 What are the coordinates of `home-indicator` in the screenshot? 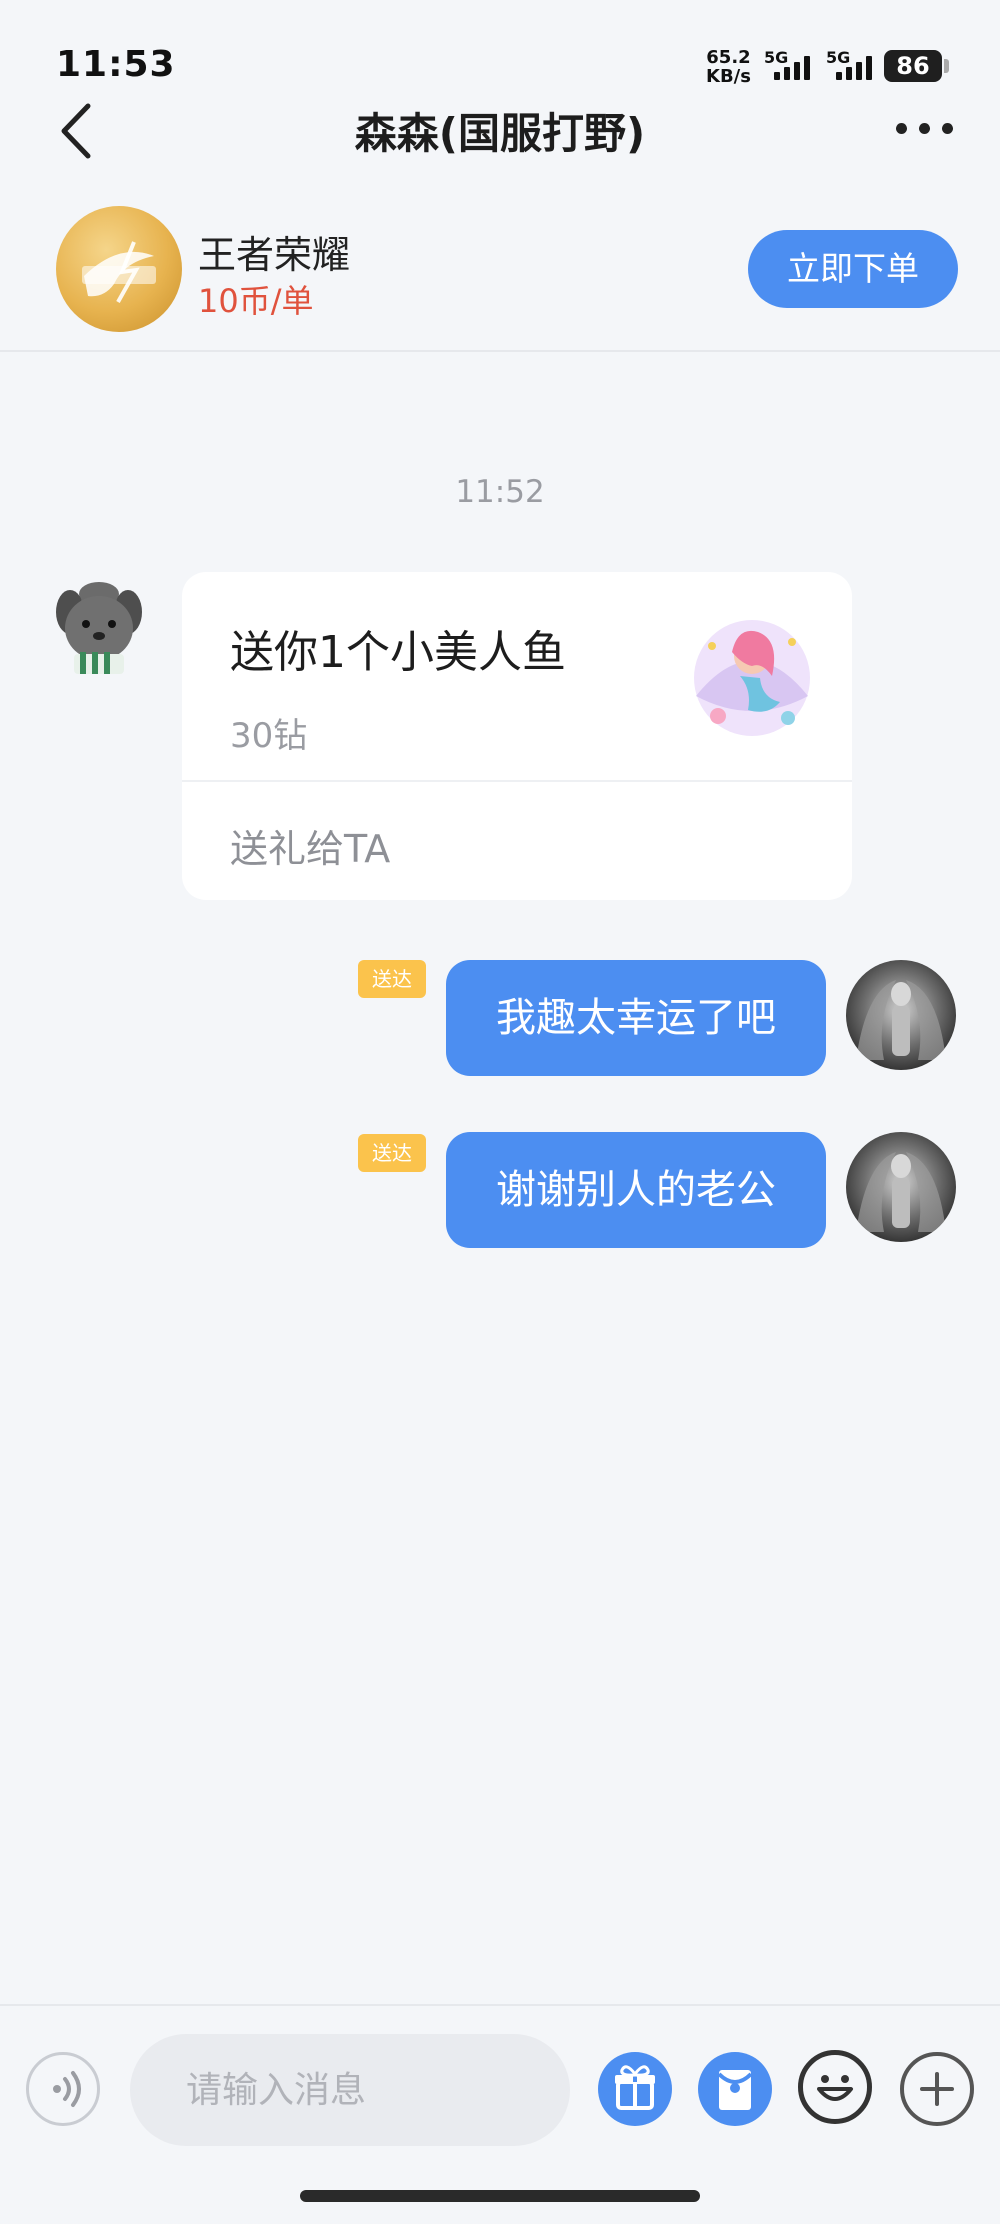 It's located at (500, 2196).